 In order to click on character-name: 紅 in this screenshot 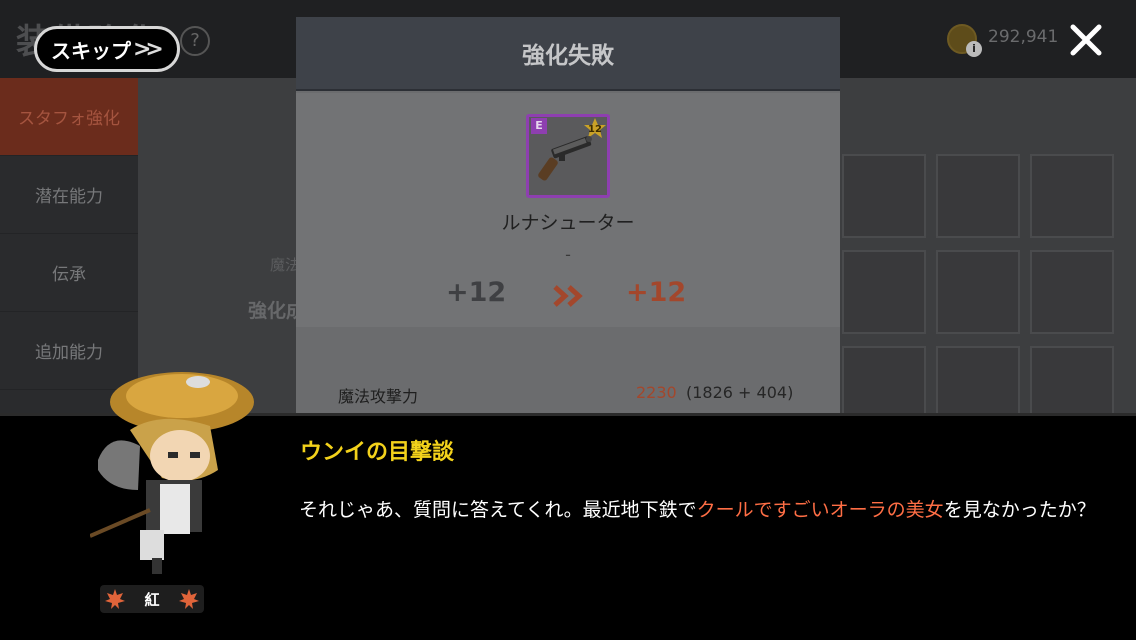, I will do `click(152, 599)`.